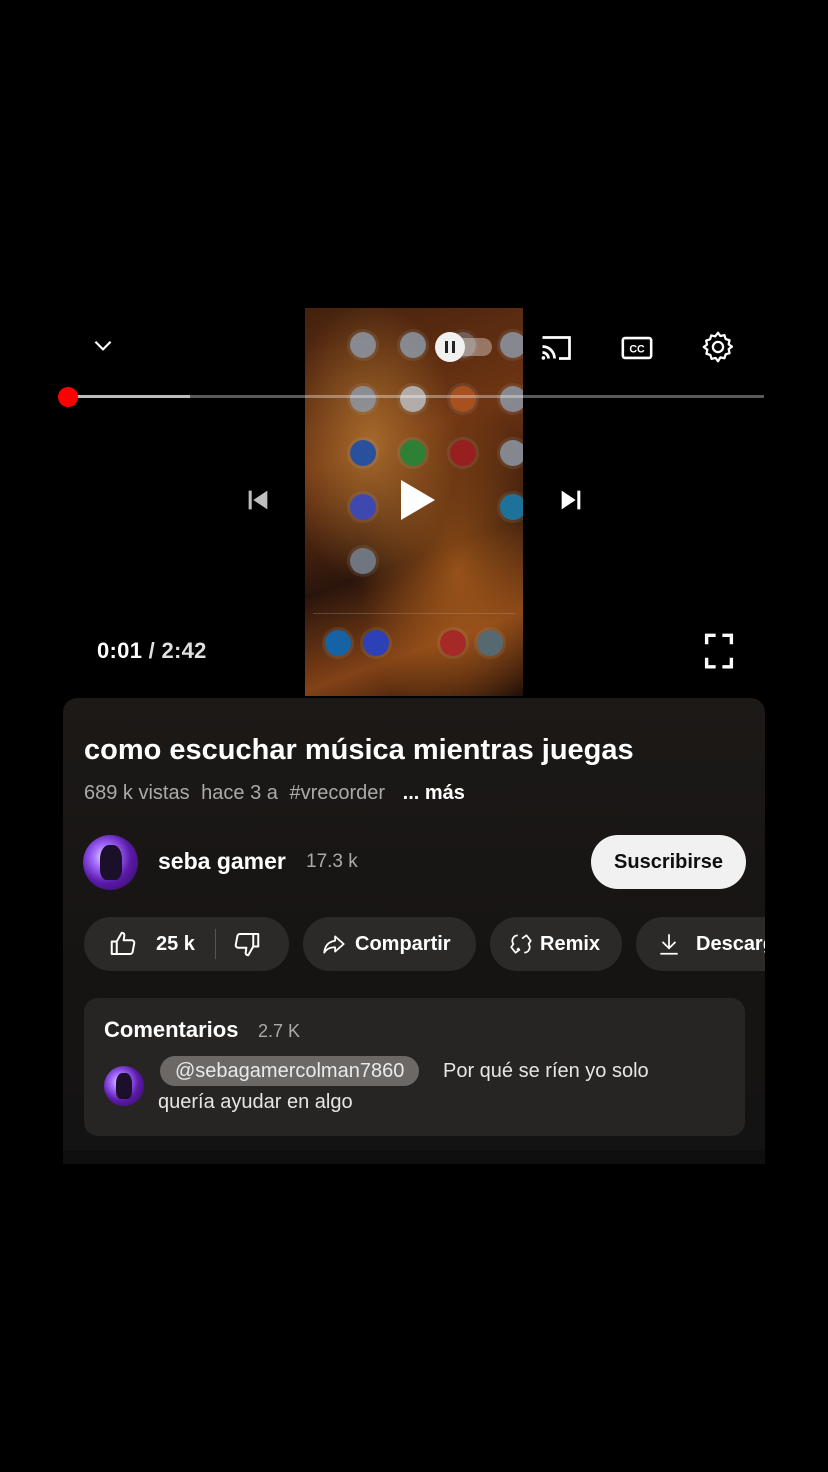  I want to click on download-button: Descargar, so click(700, 944).